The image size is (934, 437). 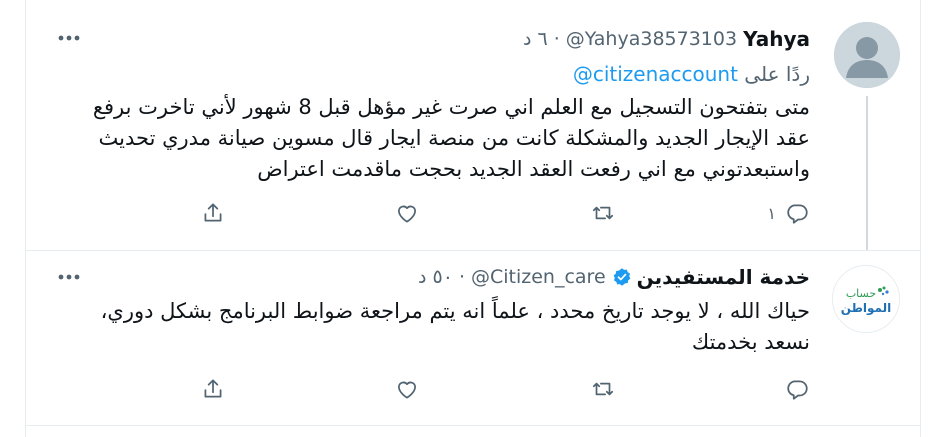 What do you see at coordinates (723, 277) in the screenshot?
I see `user-display-name: خدمة المستفيدين` at bounding box center [723, 277].